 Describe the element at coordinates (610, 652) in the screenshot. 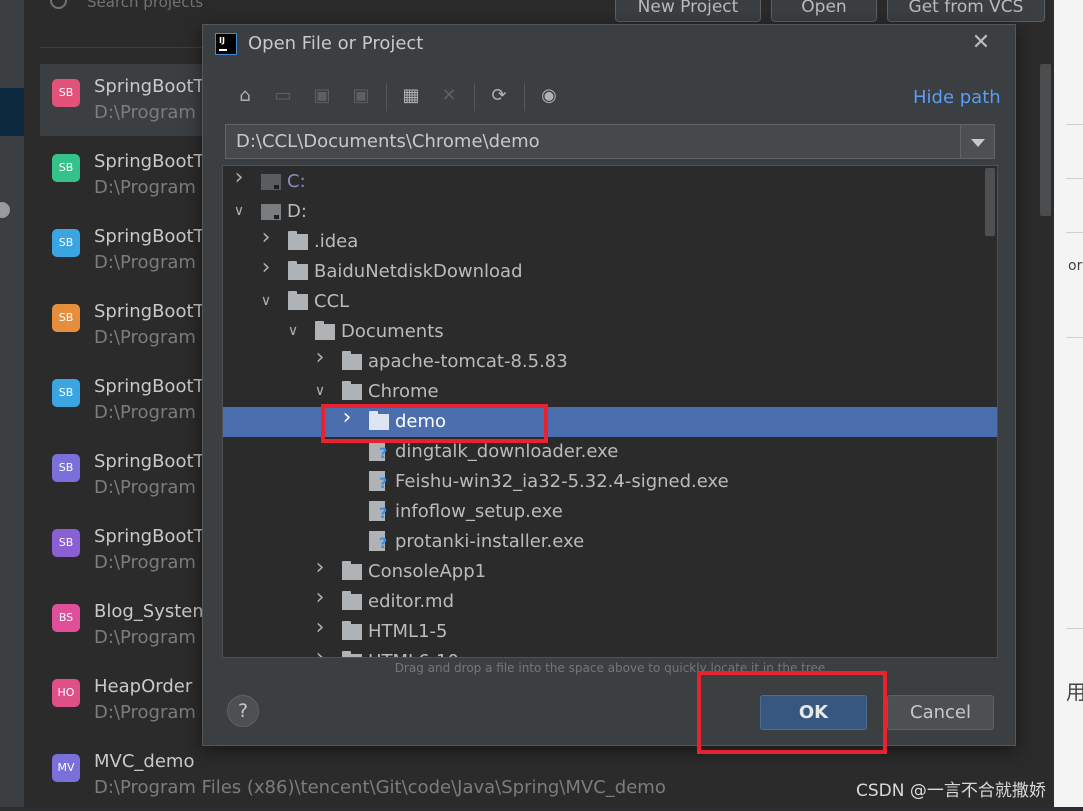

I see `tree-row: › HTML6-10` at that location.